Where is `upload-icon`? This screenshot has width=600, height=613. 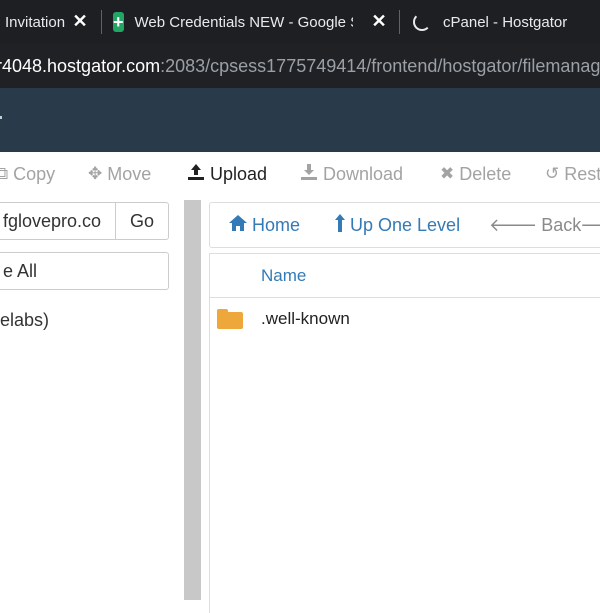 upload-icon is located at coordinates (196, 174).